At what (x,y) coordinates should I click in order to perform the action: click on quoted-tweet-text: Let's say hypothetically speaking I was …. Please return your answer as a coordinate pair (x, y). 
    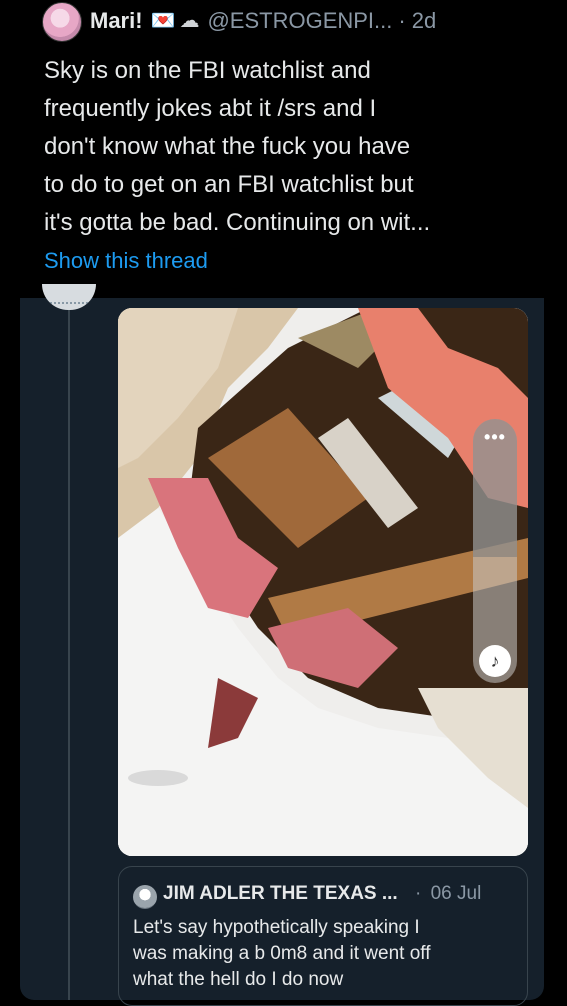
    Looking at the image, I should click on (282, 953).